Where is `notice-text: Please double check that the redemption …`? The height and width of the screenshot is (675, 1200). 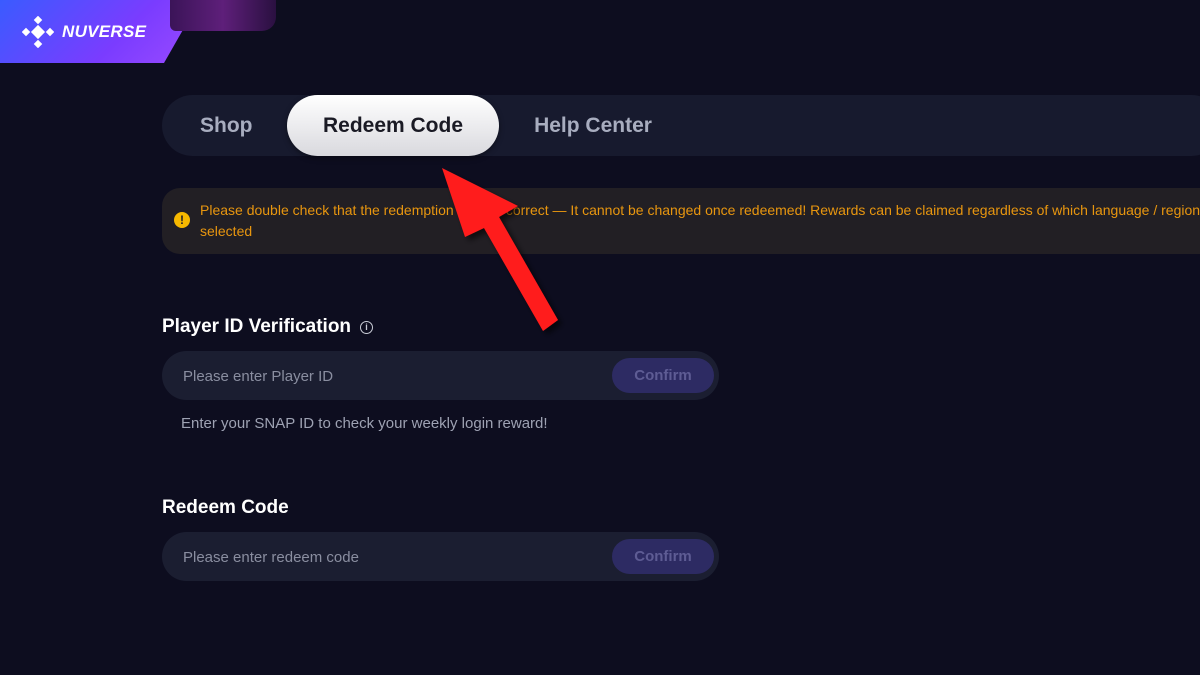
notice-text: Please double check that the redemption … is located at coordinates (700, 220).